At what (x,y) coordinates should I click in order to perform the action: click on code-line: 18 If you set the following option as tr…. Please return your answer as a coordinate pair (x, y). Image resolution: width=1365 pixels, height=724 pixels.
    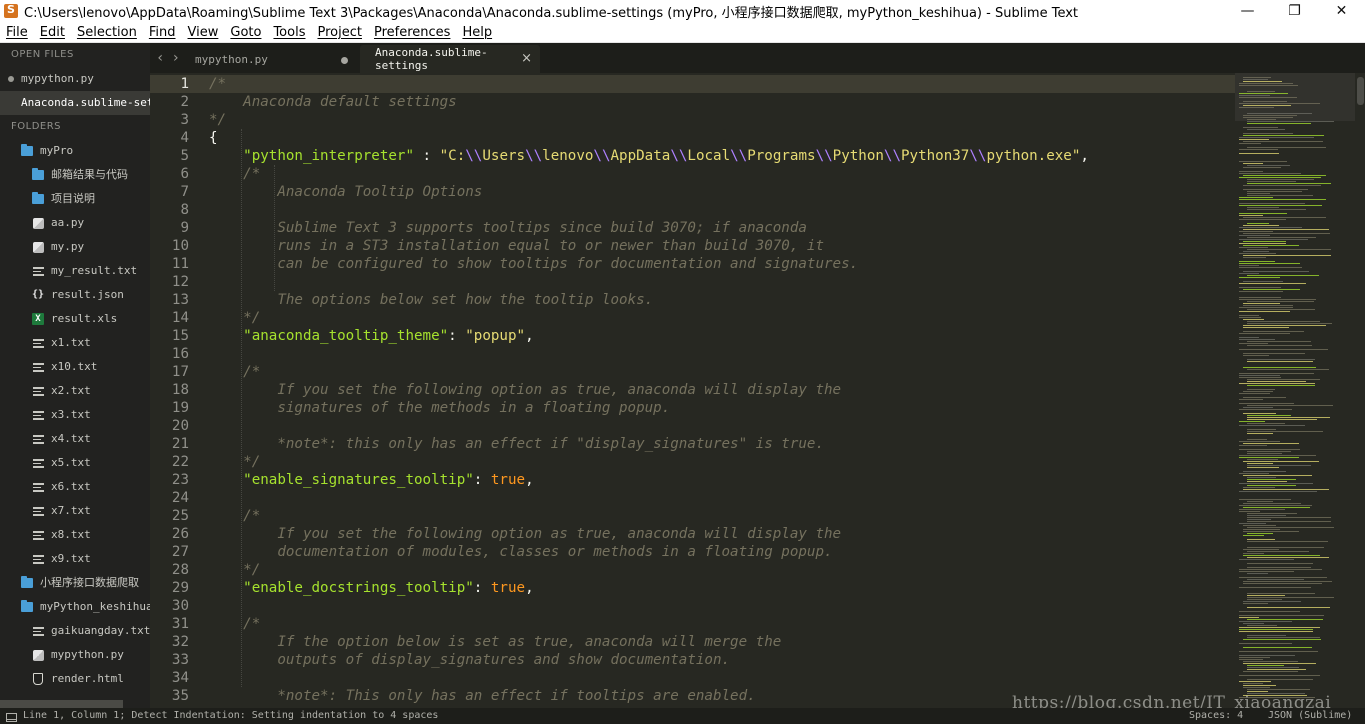
    Looking at the image, I should click on (692, 390).